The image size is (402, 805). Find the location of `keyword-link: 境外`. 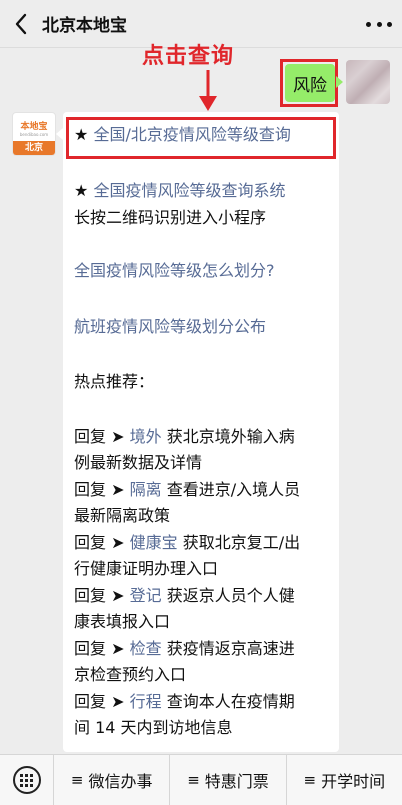

keyword-link: 境外 is located at coordinates (146, 436).